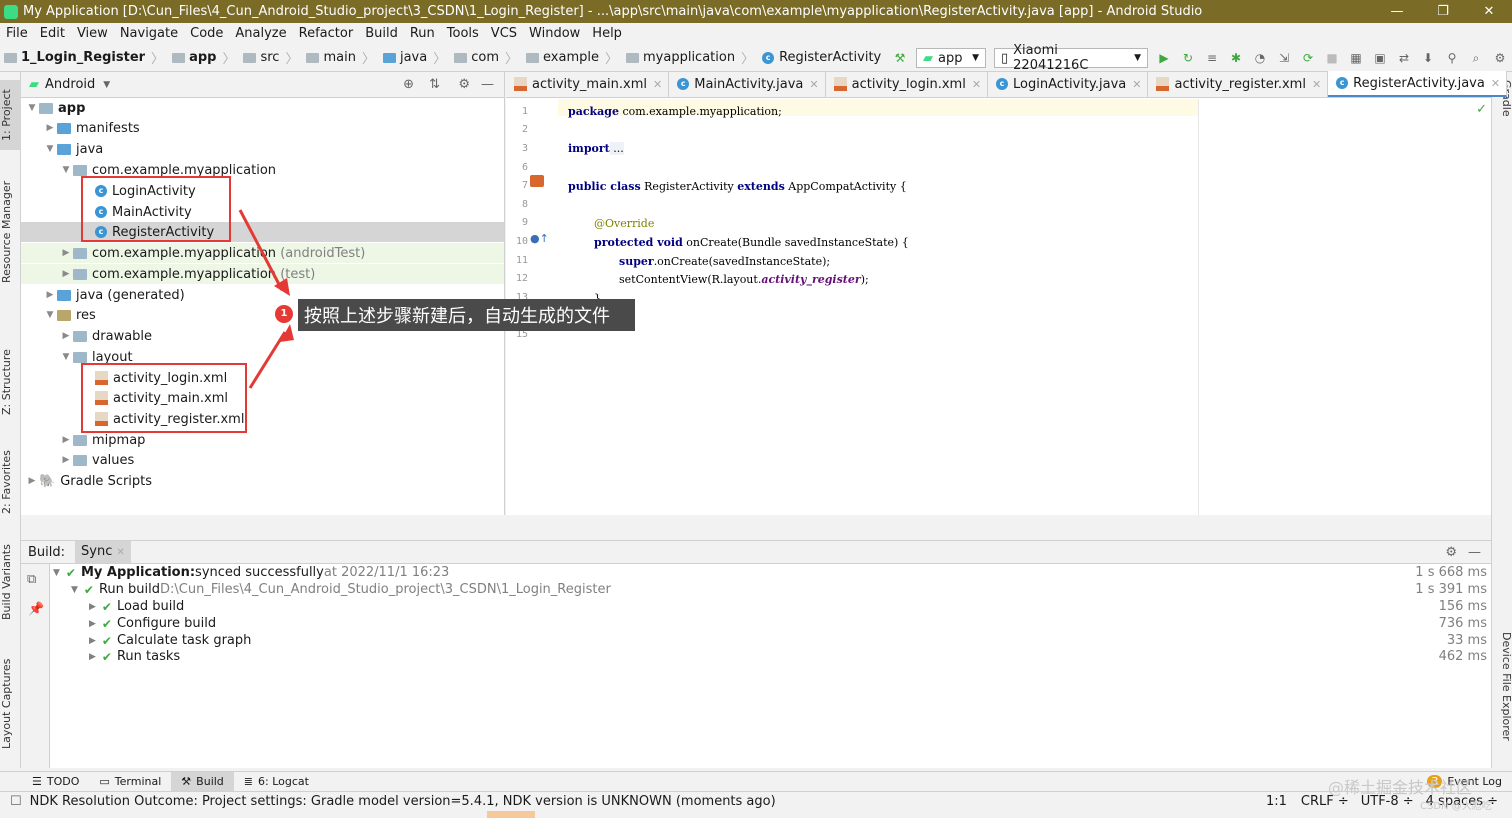  Describe the element at coordinates (1476, 58) in the screenshot. I see `search-icon: ⌕` at that location.